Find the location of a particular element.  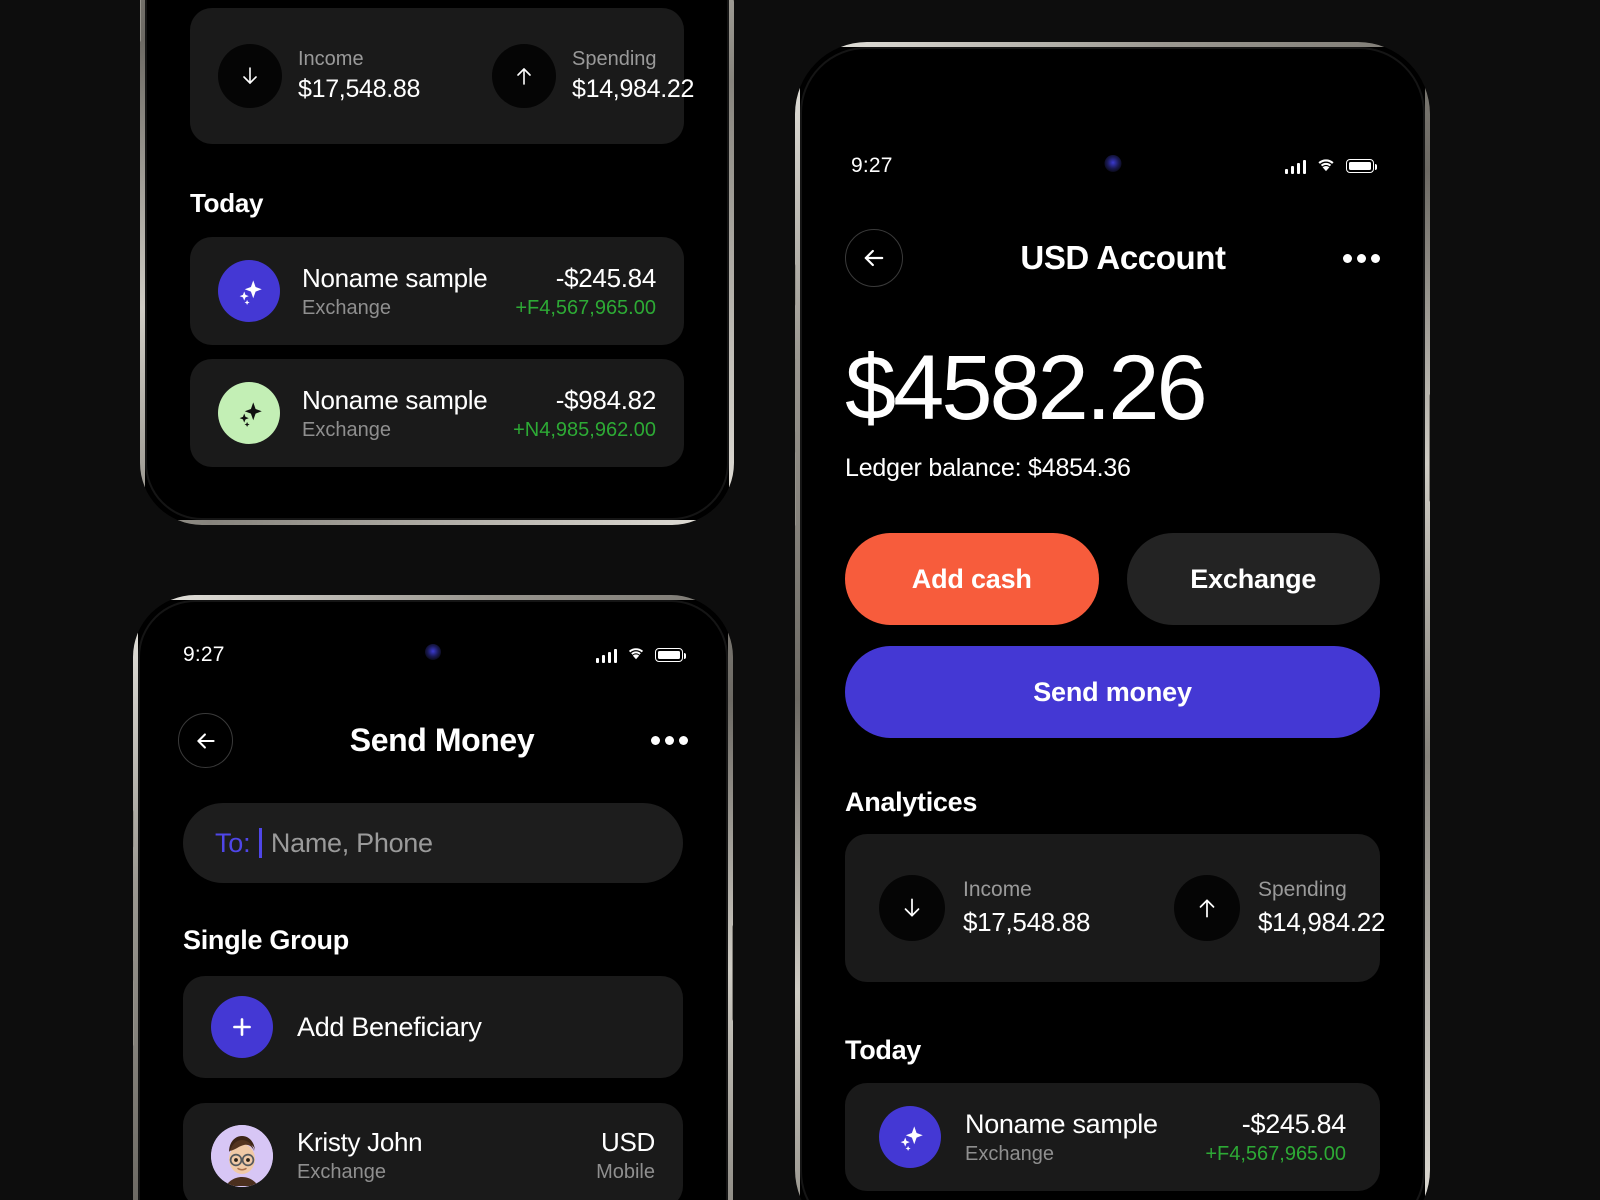

send-money-row: Send money is located at coordinates (1112, 692).